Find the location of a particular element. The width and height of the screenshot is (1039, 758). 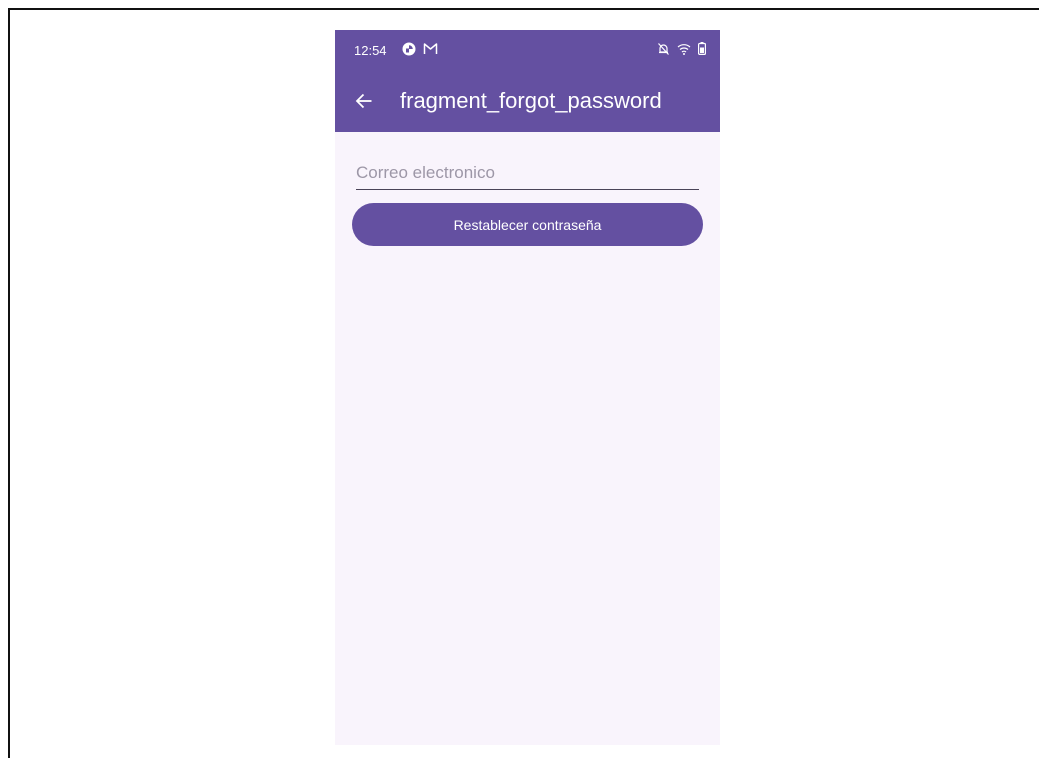

wifi-icon is located at coordinates (684, 51).